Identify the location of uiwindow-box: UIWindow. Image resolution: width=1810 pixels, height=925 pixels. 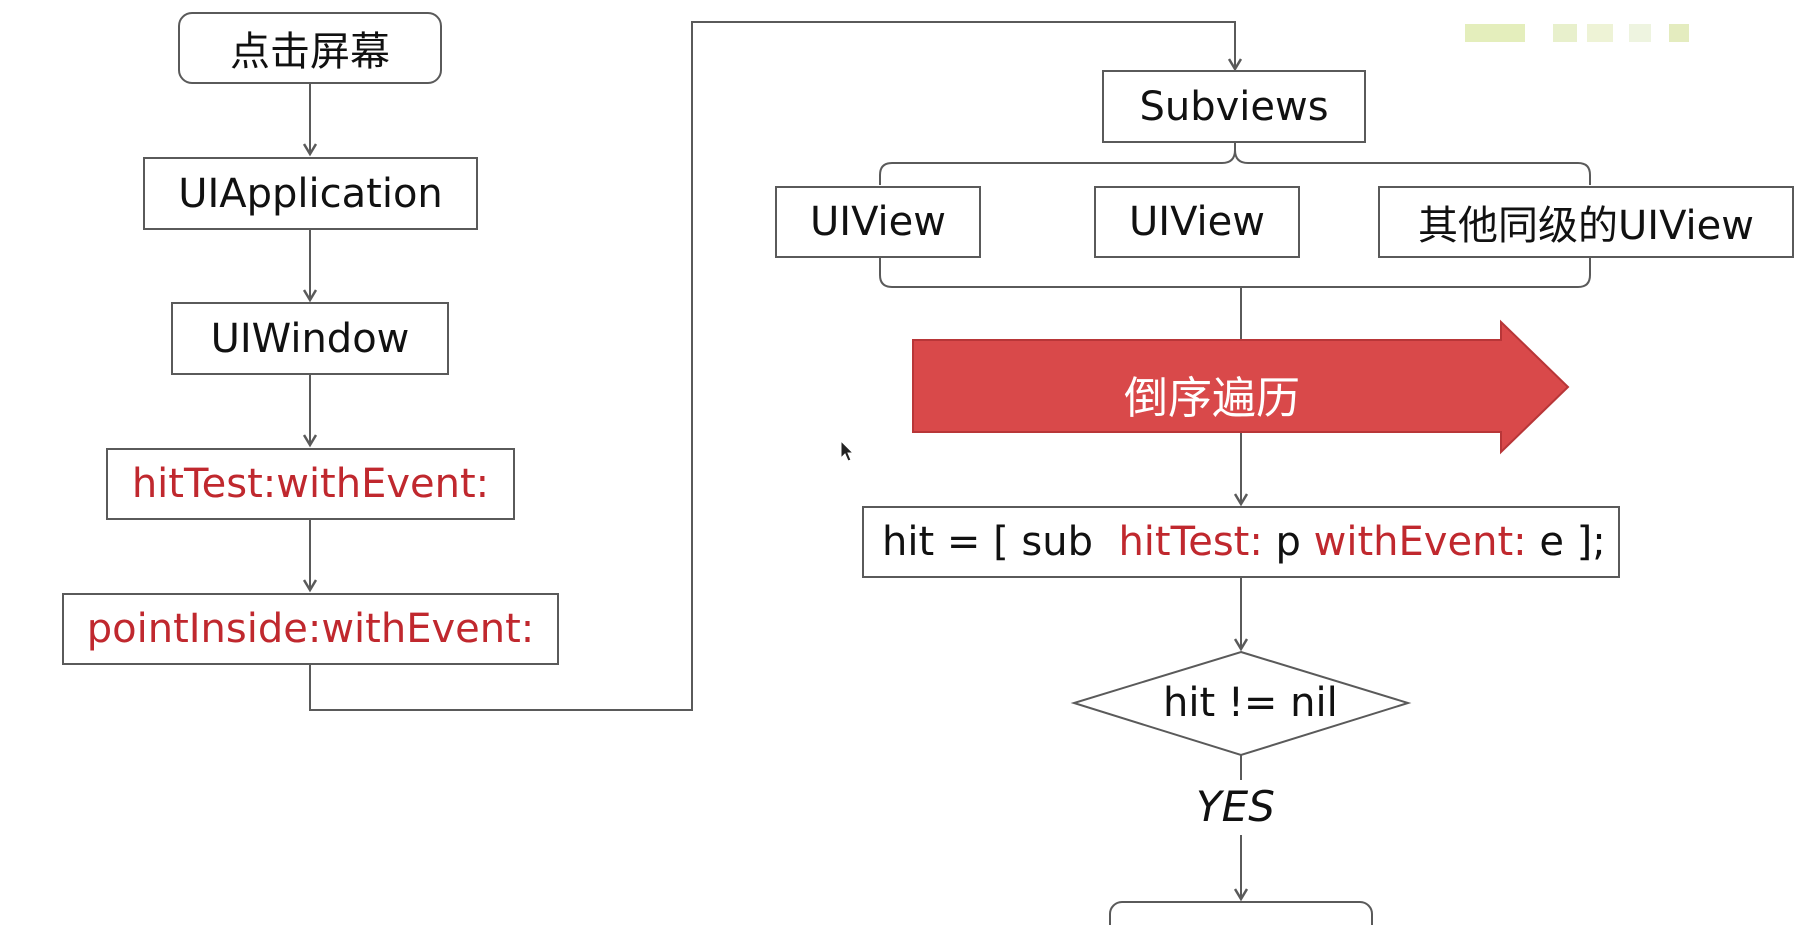
(310, 338).